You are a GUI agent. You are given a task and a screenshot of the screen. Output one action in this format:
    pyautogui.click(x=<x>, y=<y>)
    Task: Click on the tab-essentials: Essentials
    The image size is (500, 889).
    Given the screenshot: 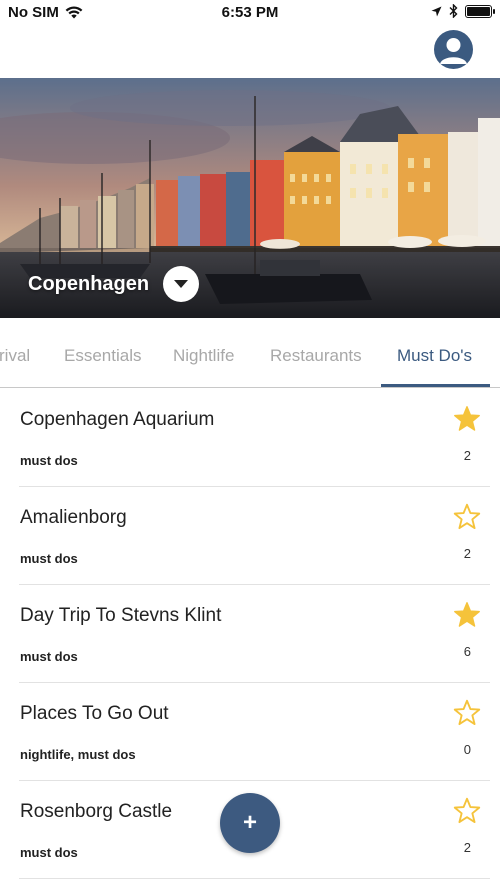 What is the action you would take?
    pyautogui.click(x=102, y=356)
    